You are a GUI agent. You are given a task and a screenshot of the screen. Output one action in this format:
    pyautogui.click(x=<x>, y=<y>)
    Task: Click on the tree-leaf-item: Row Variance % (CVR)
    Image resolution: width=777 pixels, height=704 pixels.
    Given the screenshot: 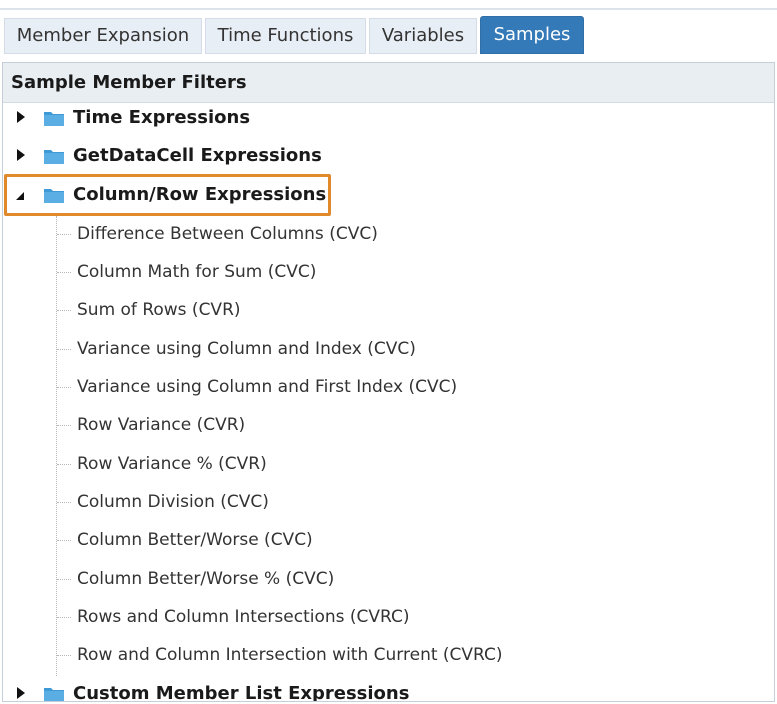 What is the action you would take?
    pyautogui.click(x=388, y=464)
    